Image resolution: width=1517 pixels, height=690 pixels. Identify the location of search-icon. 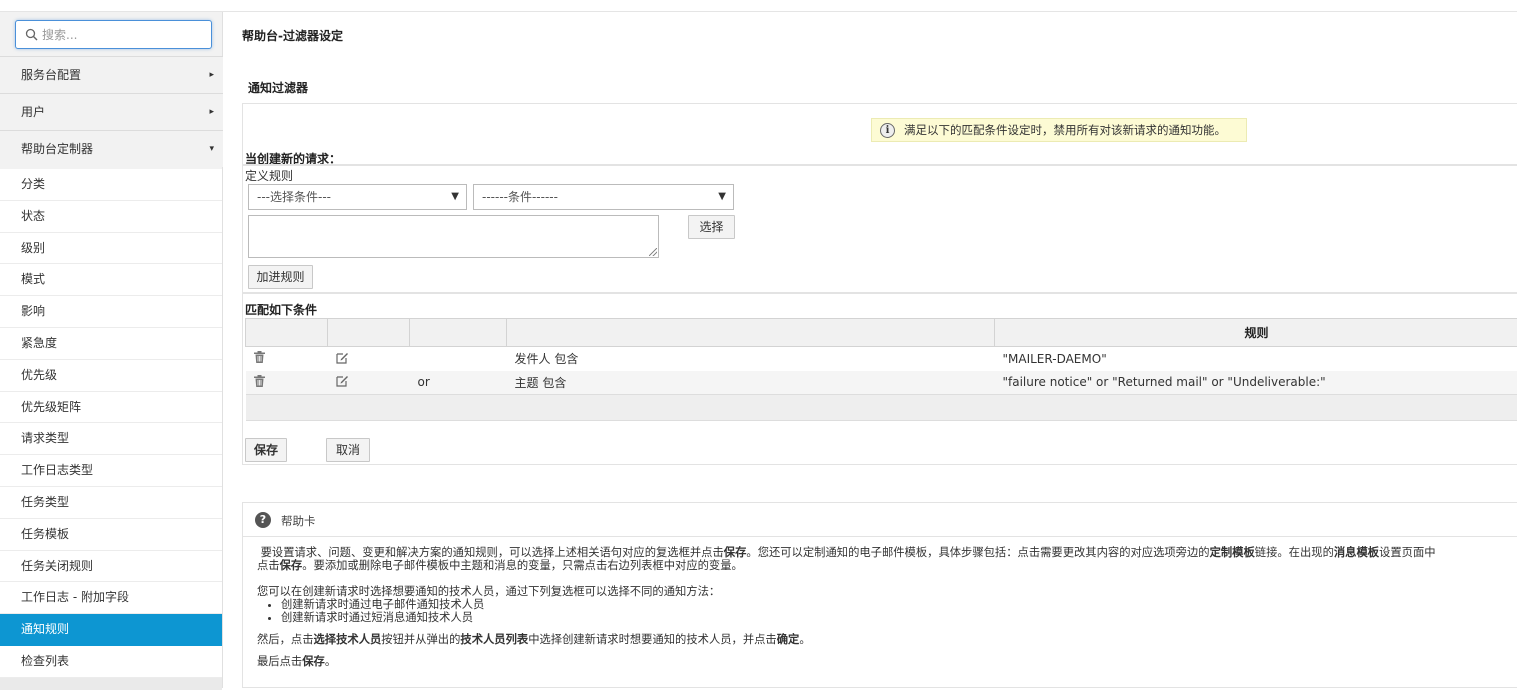
(31, 34).